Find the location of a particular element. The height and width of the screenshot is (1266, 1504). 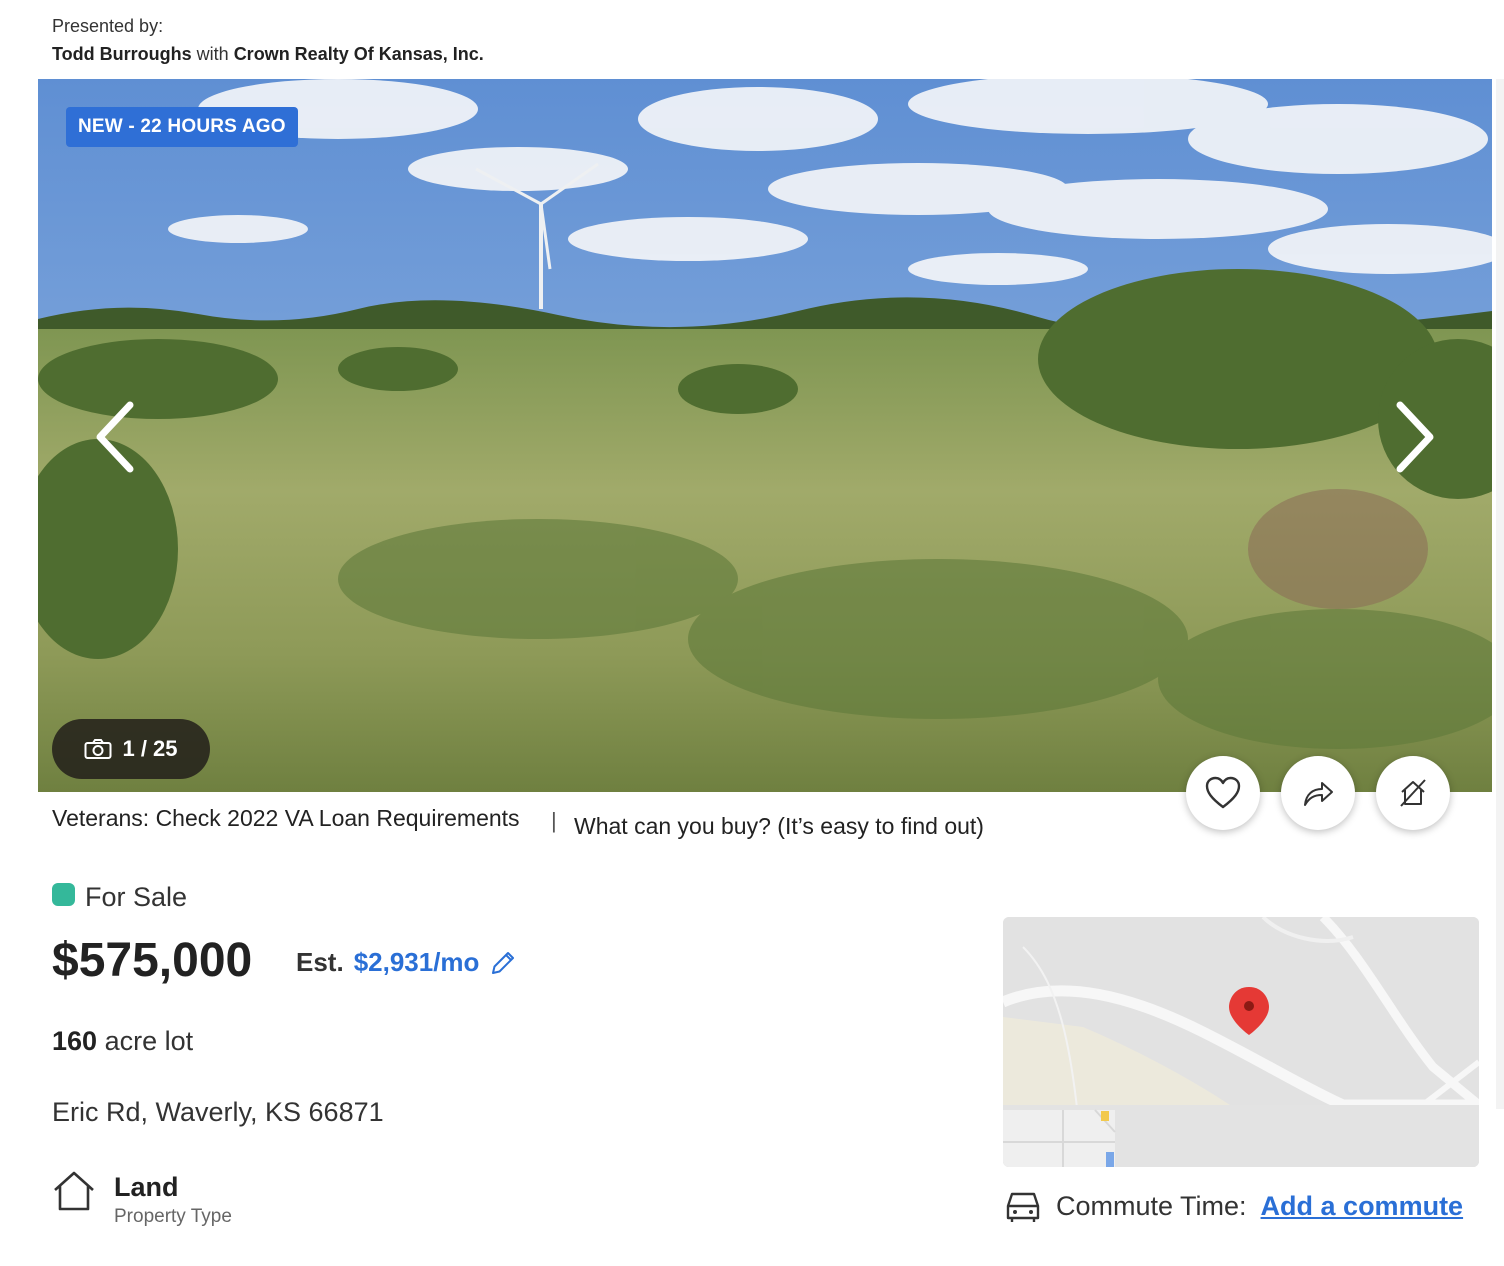

photo-counter-button: 1 / 25 is located at coordinates (131, 749).